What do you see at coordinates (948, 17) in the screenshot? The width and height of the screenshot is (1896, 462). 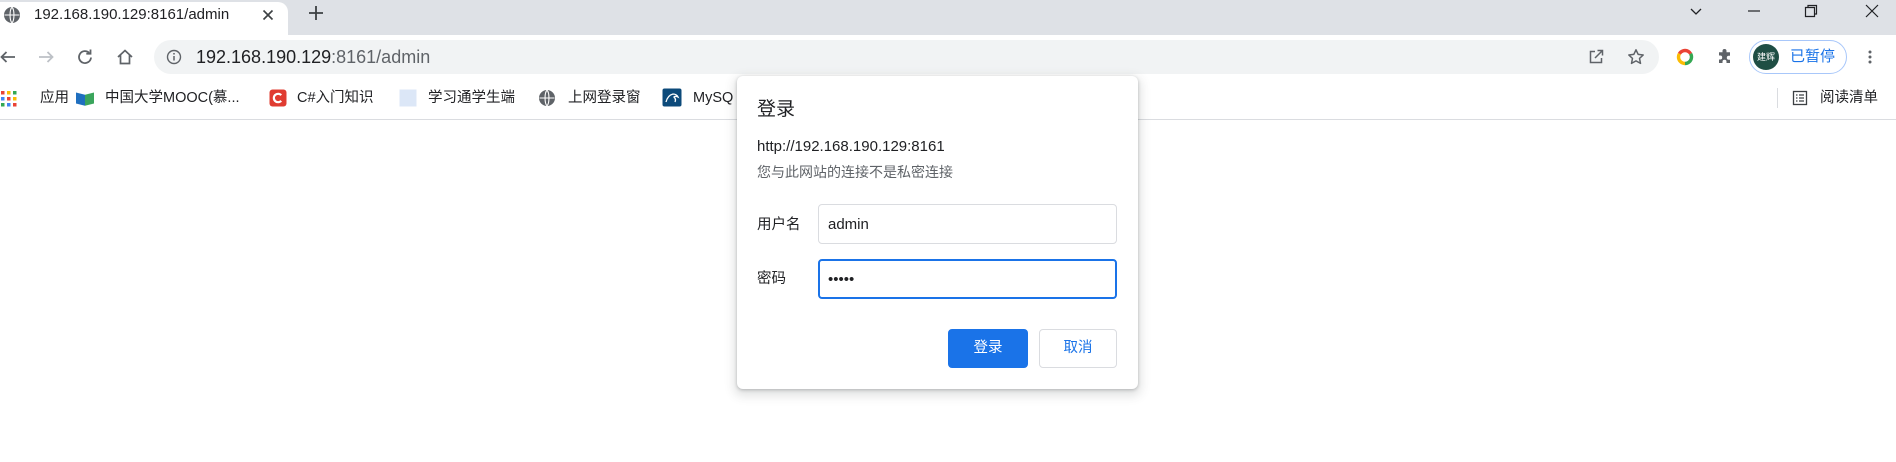 I see `tab-strip: 192.168.190.129:8161/admin` at bounding box center [948, 17].